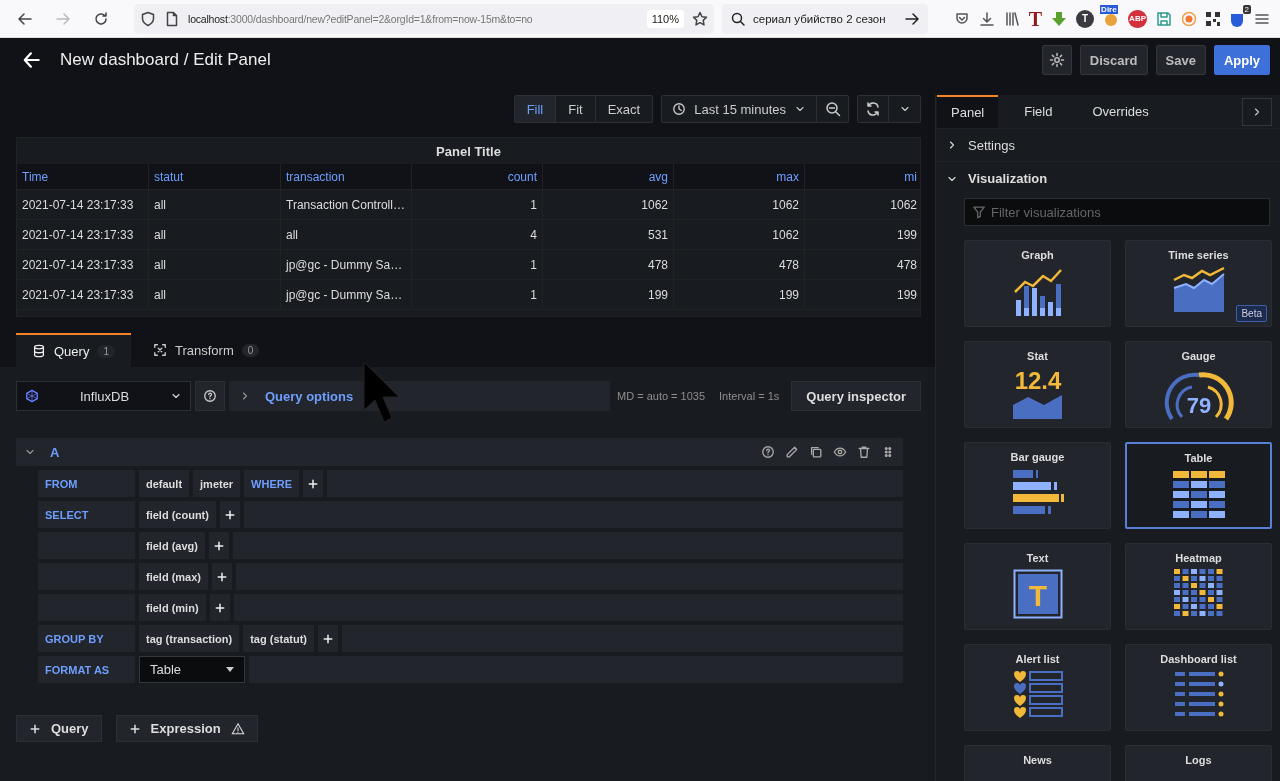 This screenshot has width=1280, height=781. I want to click on query-segment: default, so click(164, 483).